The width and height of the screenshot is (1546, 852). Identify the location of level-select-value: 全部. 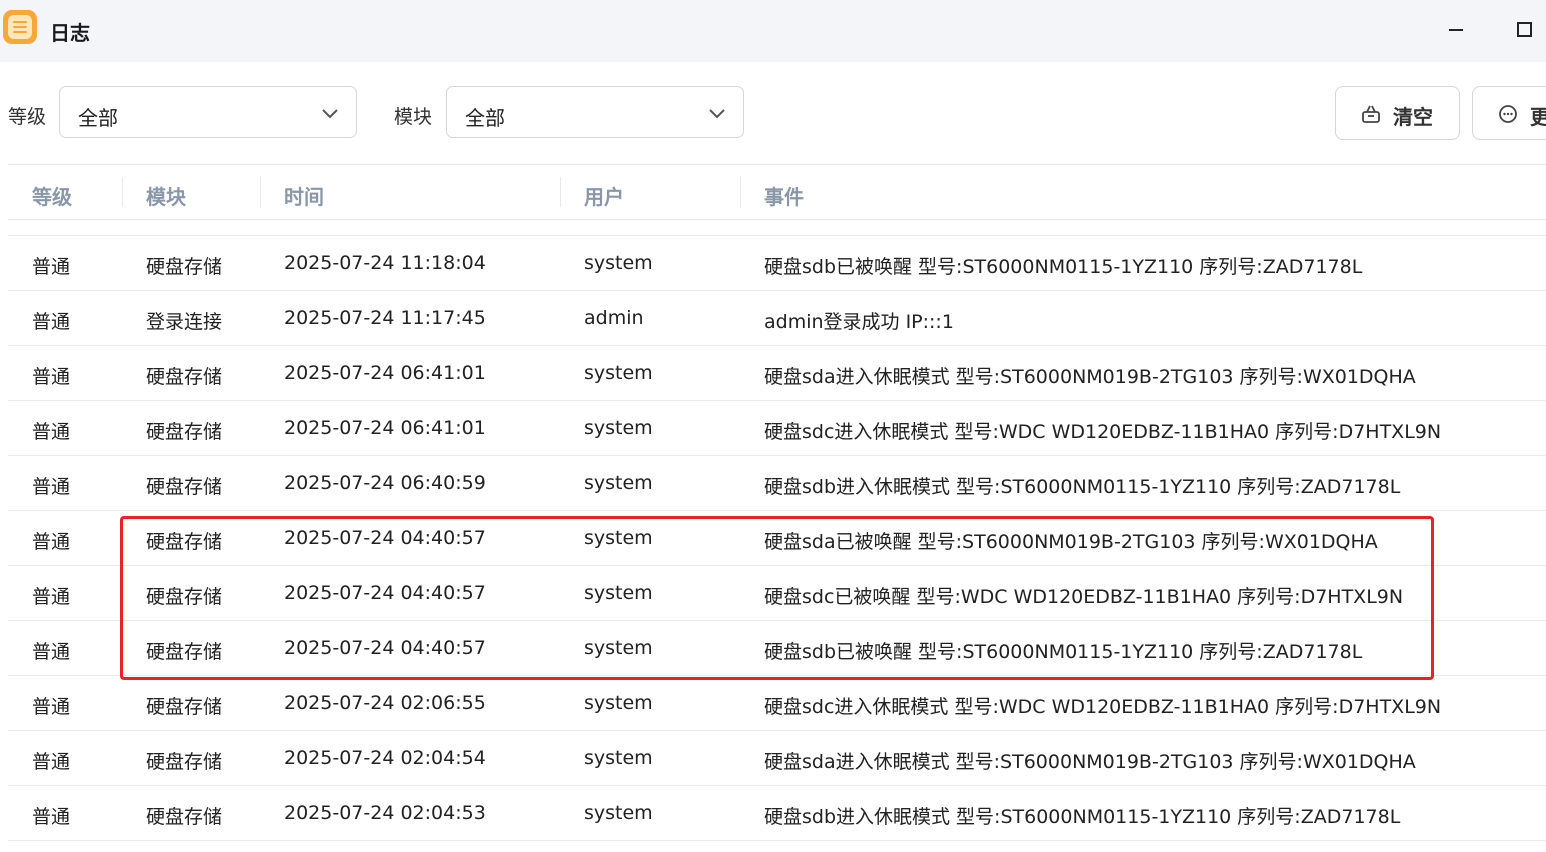
(98, 118).